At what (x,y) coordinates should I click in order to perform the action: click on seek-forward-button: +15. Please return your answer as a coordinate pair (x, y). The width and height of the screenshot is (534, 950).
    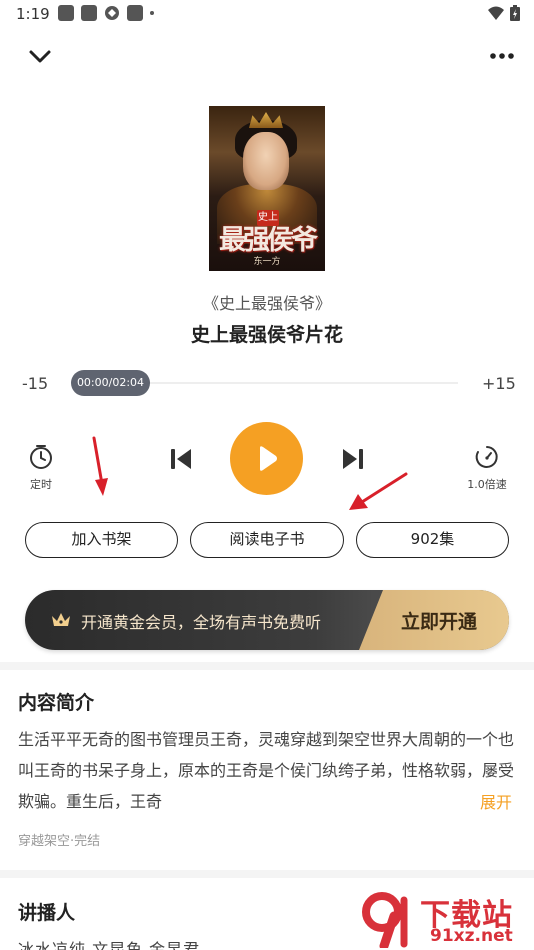
    Looking at the image, I should click on (499, 383).